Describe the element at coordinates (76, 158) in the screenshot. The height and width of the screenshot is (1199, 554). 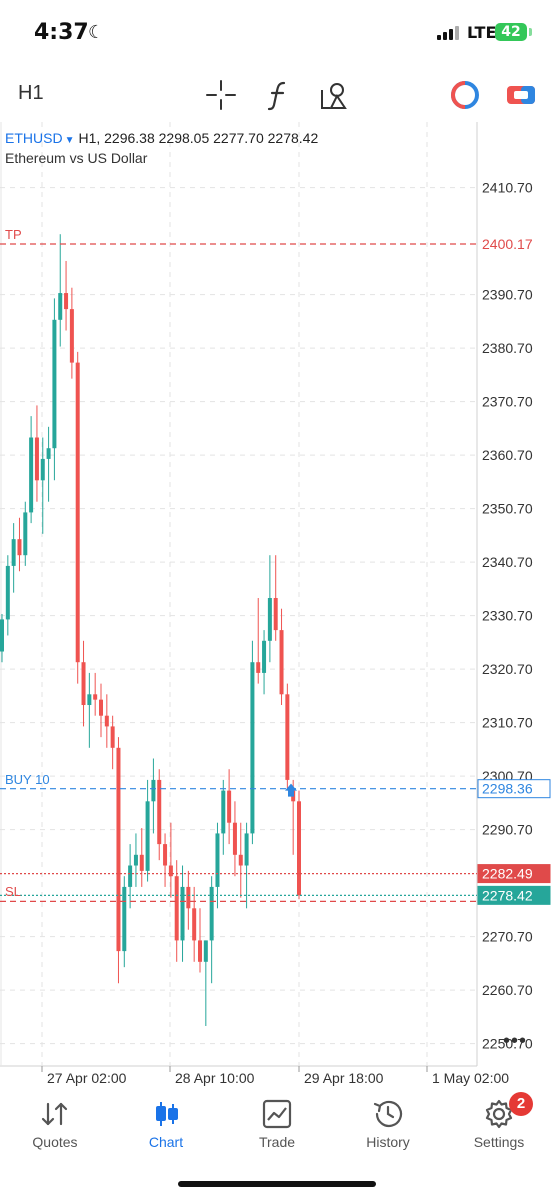
I see `symbol-description: Ethereum vs US Dollar` at that location.